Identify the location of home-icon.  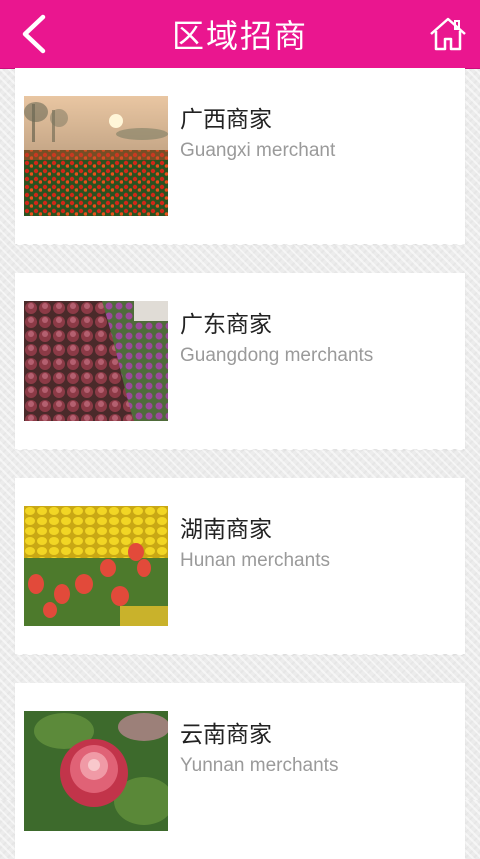
(448, 34).